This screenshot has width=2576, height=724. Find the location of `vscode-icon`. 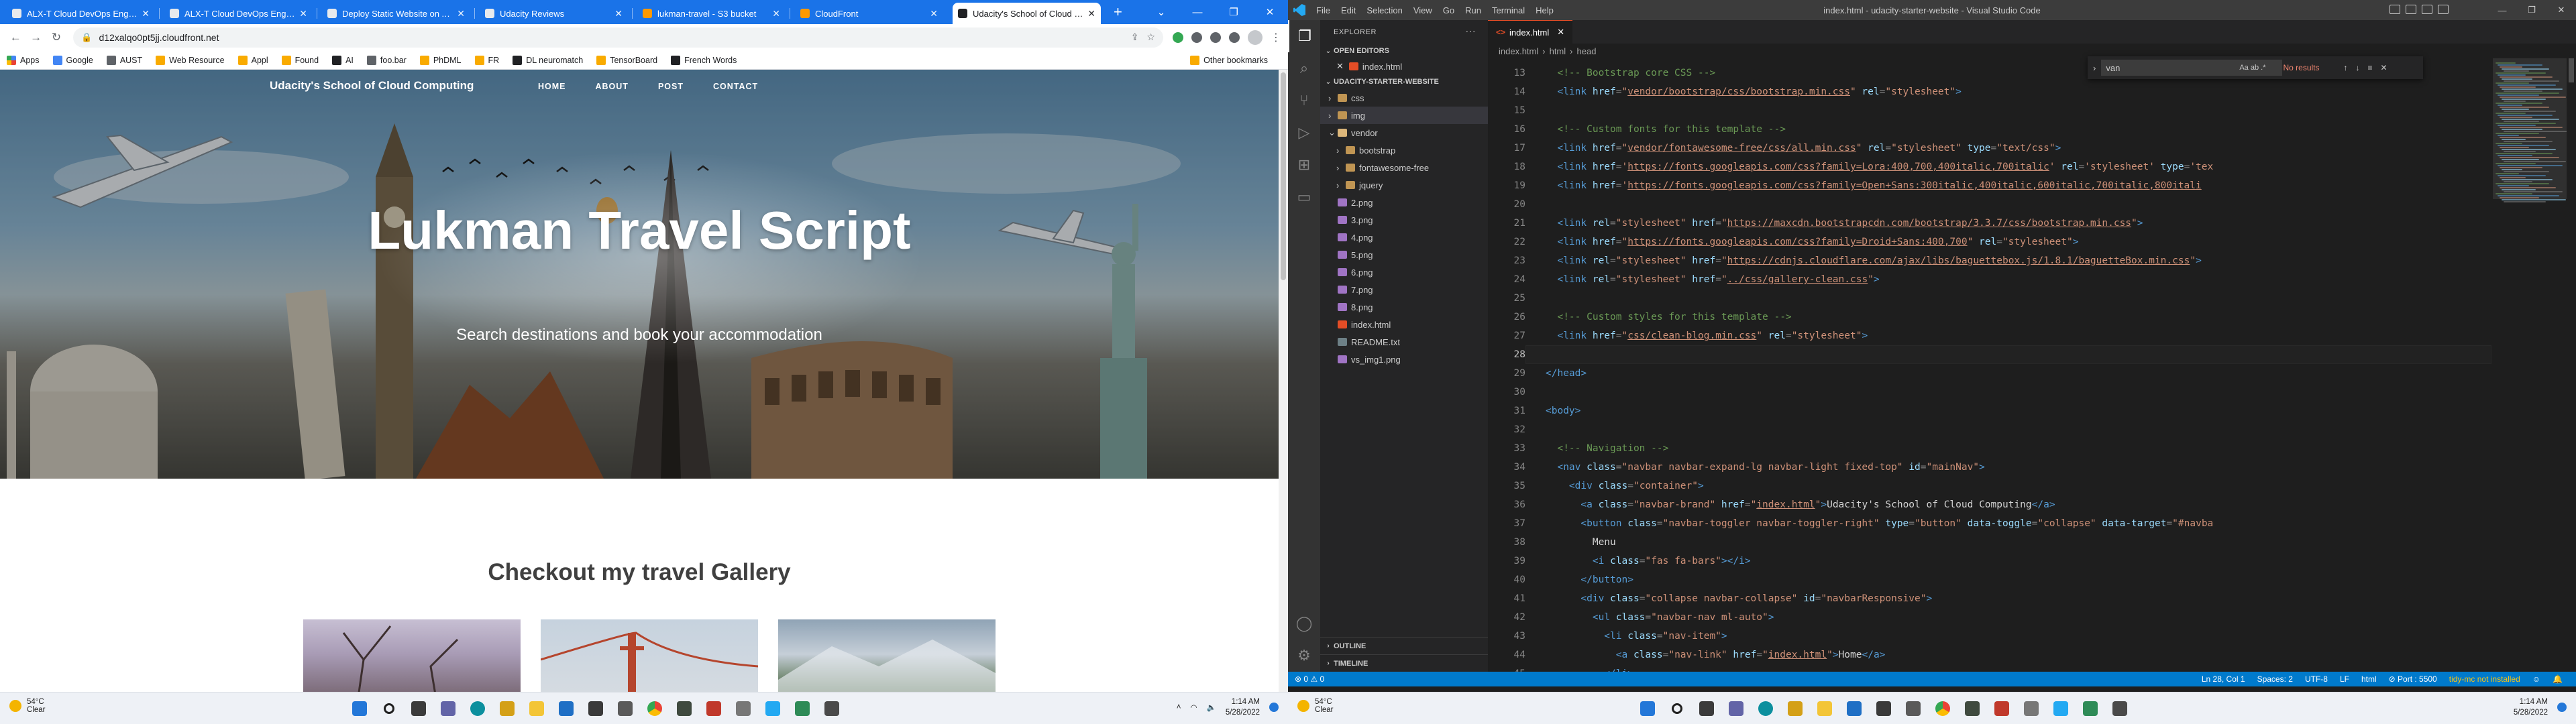

vscode-icon is located at coordinates (773, 708).